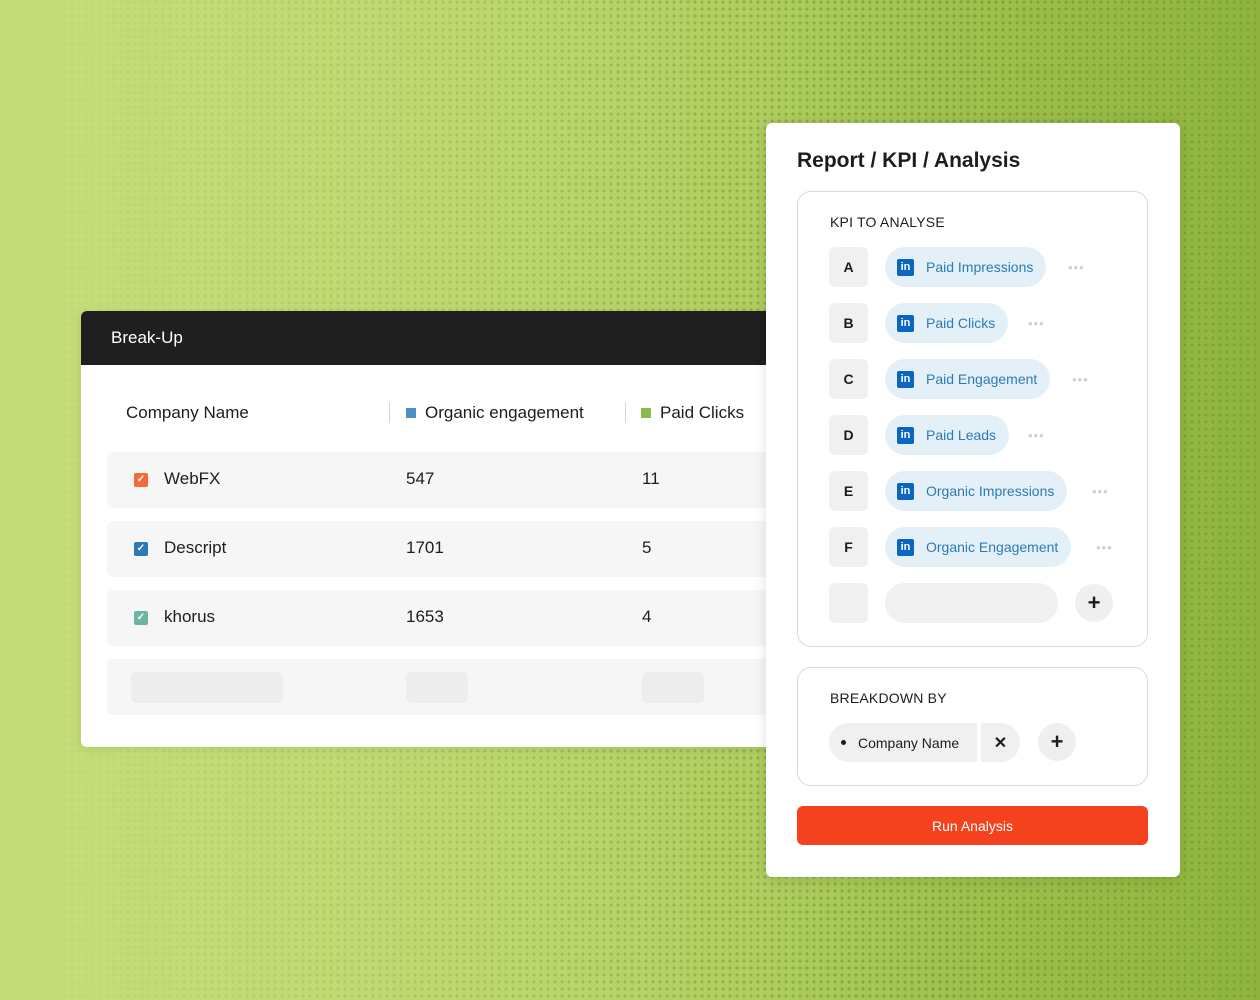  I want to click on kpi-letter: F, so click(848, 547).